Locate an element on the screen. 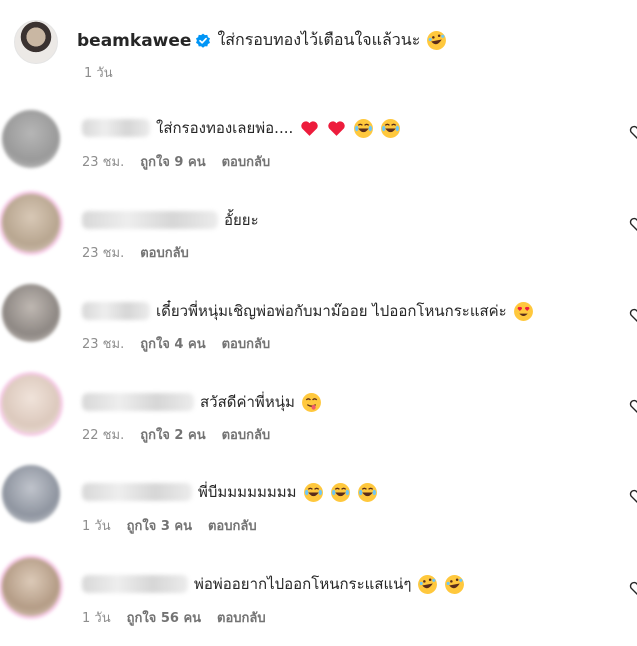  comment-text: สวัสดีค่าพี่หนุ่ม is located at coordinates (247, 402).